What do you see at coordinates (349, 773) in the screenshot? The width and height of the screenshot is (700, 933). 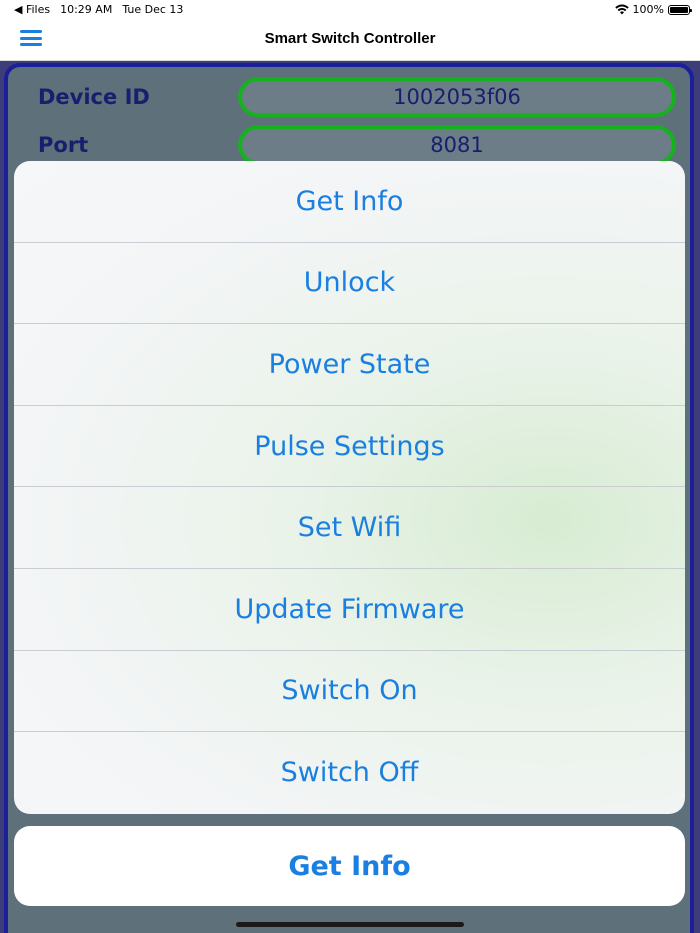 I see `action-switch-off: Switch Off` at bounding box center [349, 773].